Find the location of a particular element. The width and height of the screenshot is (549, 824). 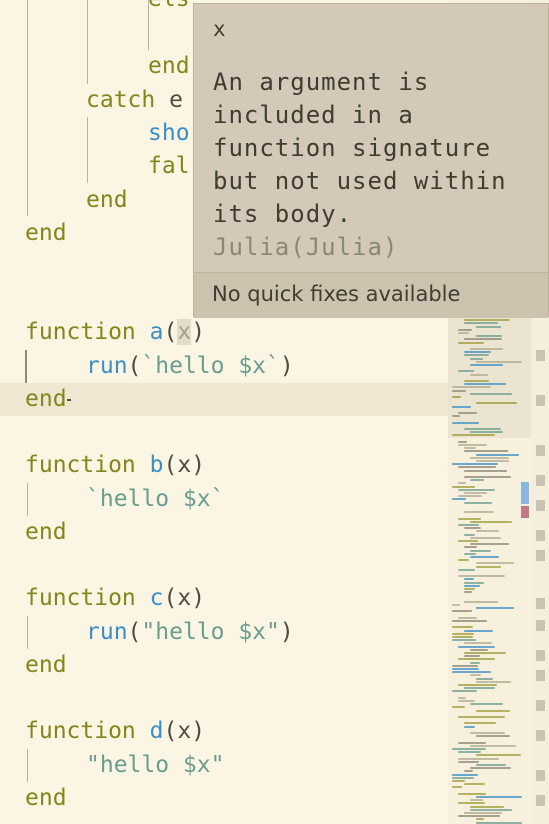

code-line: `hello $x` is located at coordinates (155, 499).